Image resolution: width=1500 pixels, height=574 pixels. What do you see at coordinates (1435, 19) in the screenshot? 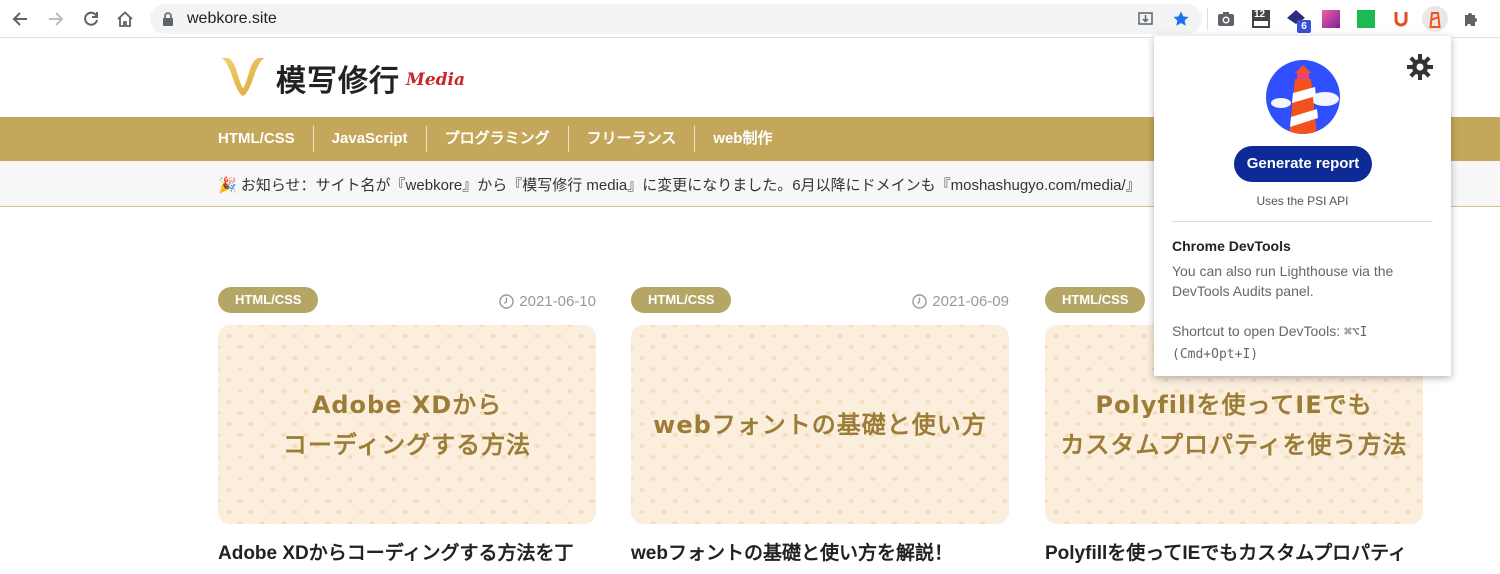
I see `lighthouse-extension-icon` at bounding box center [1435, 19].